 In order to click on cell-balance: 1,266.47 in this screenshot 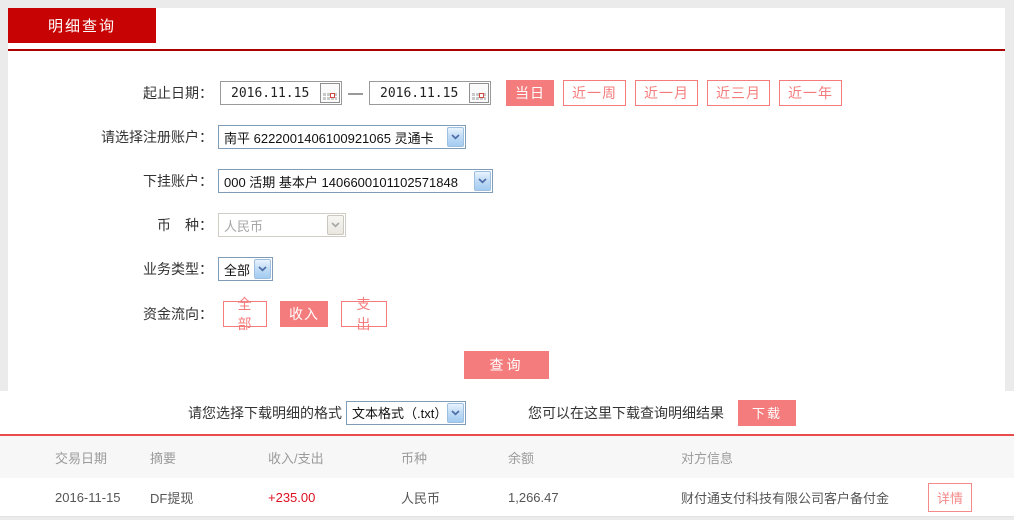, I will do `click(533, 497)`.